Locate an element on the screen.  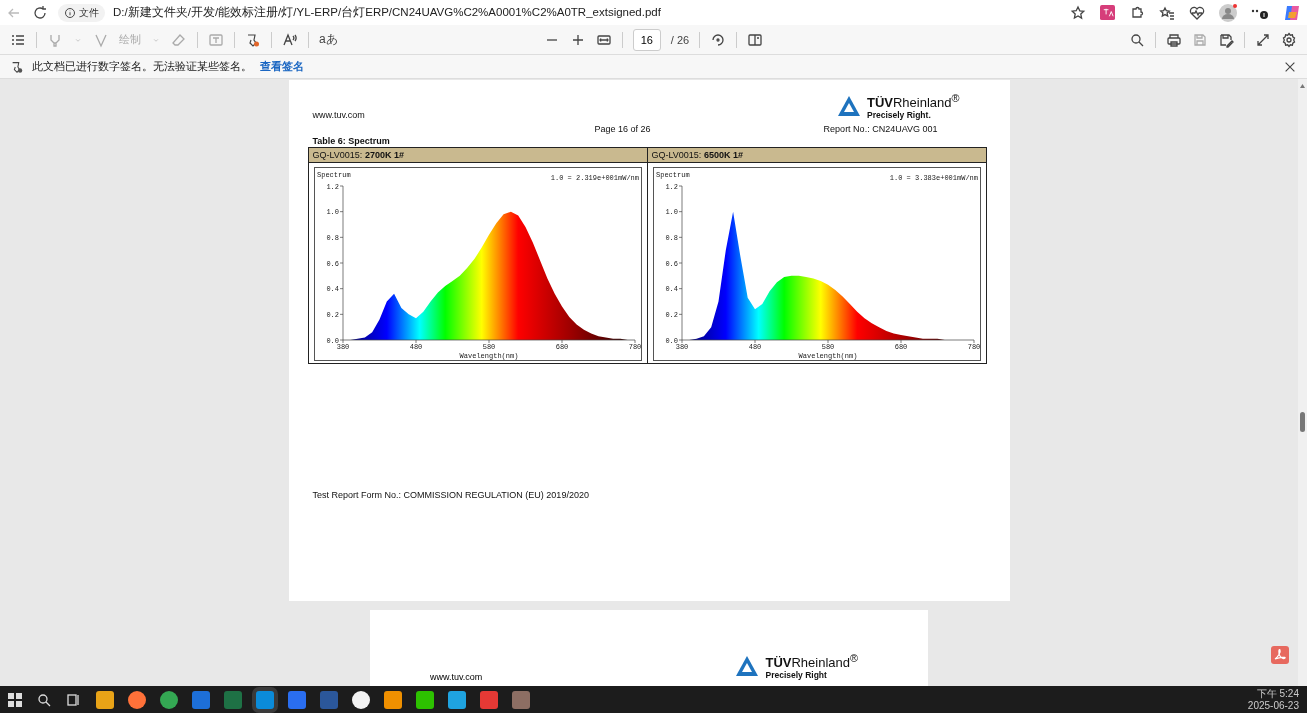
file-label: 文件 is located at coordinates (89, 12).